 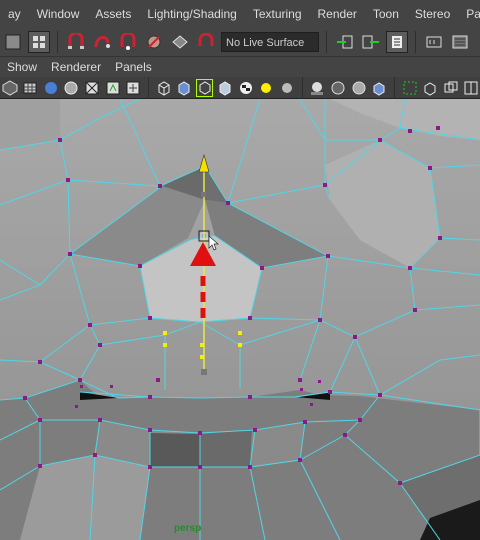 What do you see at coordinates (337, 14) in the screenshot?
I see `menu-item-render: Render` at bounding box center [337, 14].